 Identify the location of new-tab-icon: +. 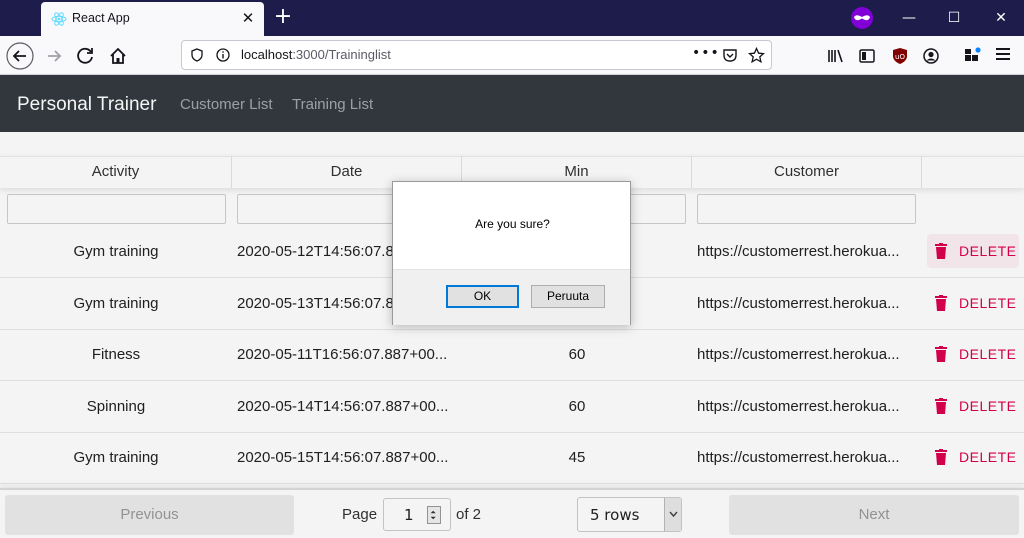
(283, 17).